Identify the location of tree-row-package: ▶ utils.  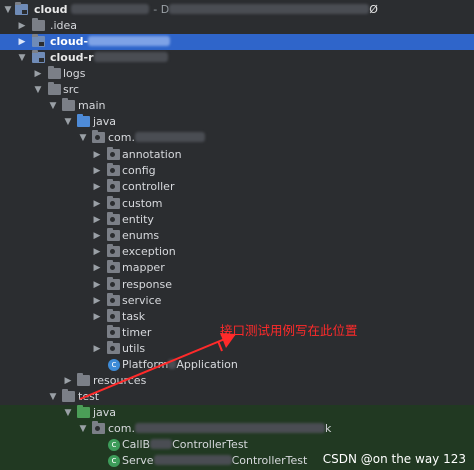
(237, 349).